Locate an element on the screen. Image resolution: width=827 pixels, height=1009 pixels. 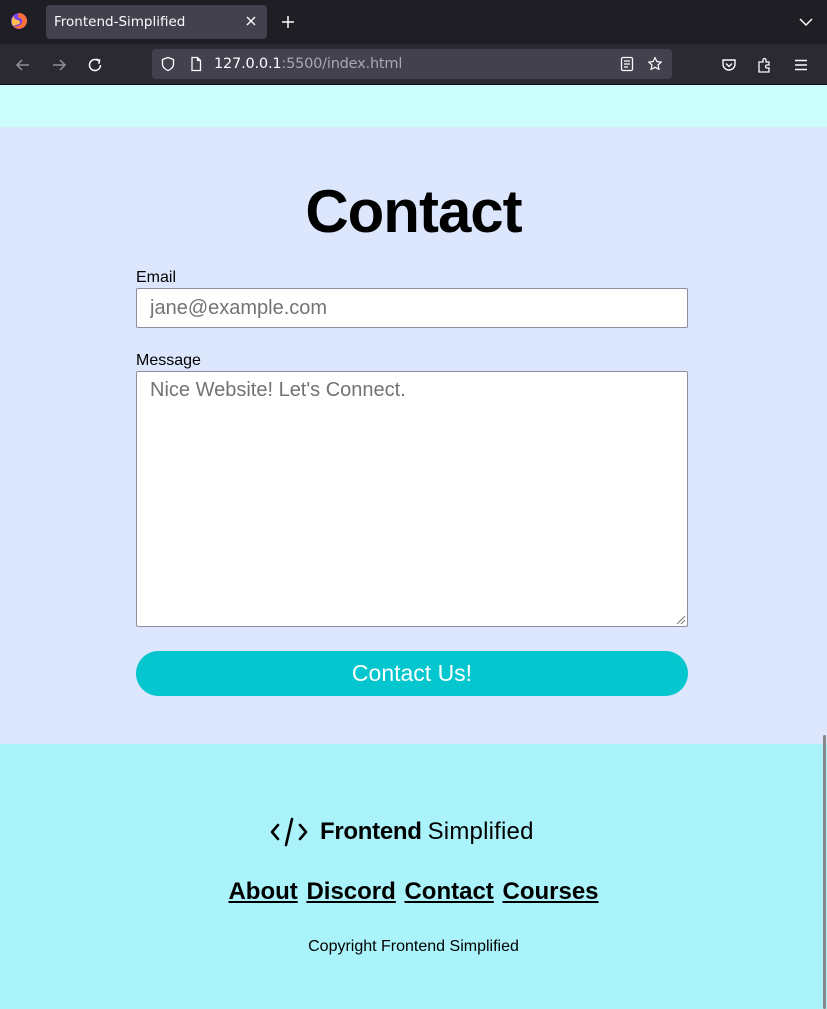
page-scrollbar is located at coordinates (824, 872).